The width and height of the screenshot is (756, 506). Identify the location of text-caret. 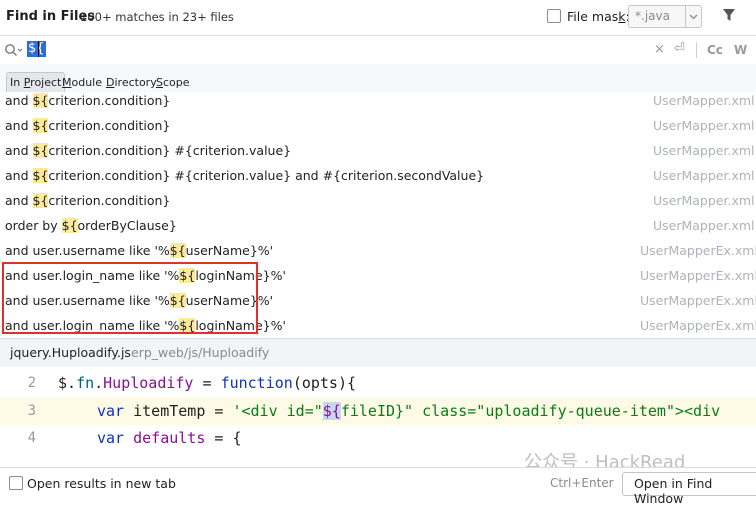
(38, 49).